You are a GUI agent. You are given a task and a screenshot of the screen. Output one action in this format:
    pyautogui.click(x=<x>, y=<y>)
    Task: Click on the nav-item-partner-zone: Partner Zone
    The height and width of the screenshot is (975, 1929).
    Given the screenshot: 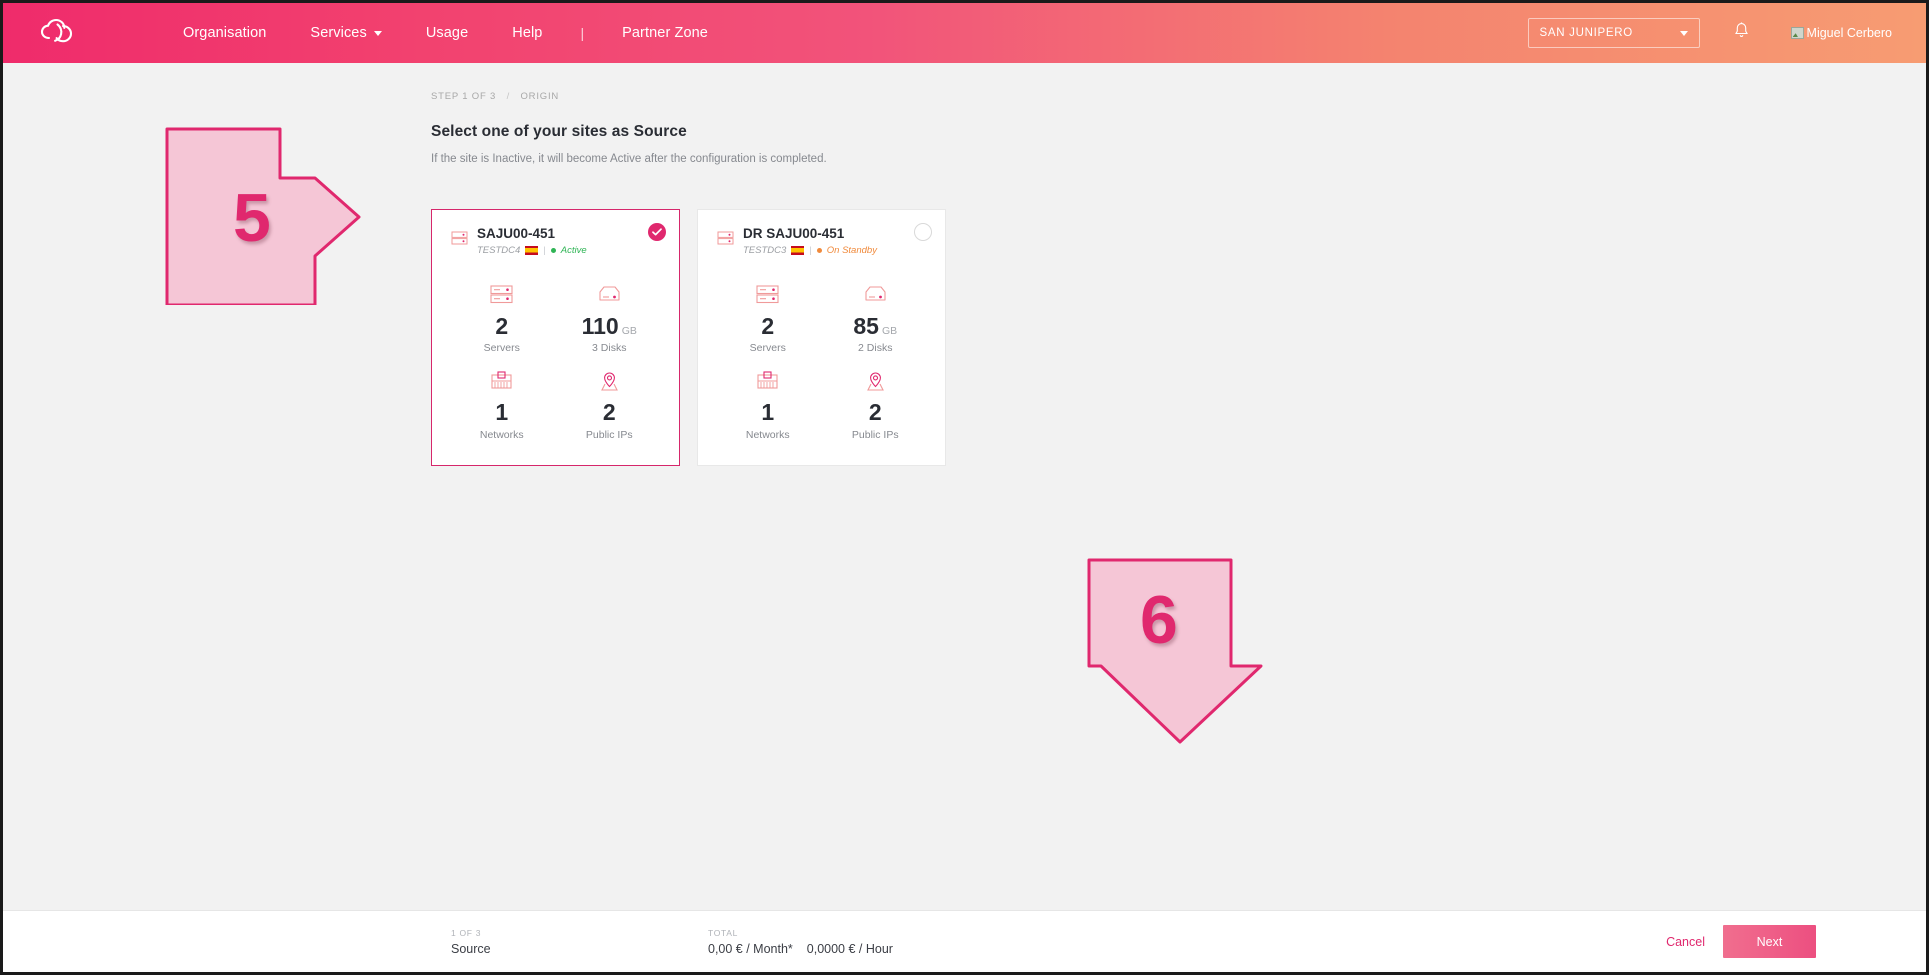 What is the action you would take?
    pyautogui.click(x=665, y=33)
    